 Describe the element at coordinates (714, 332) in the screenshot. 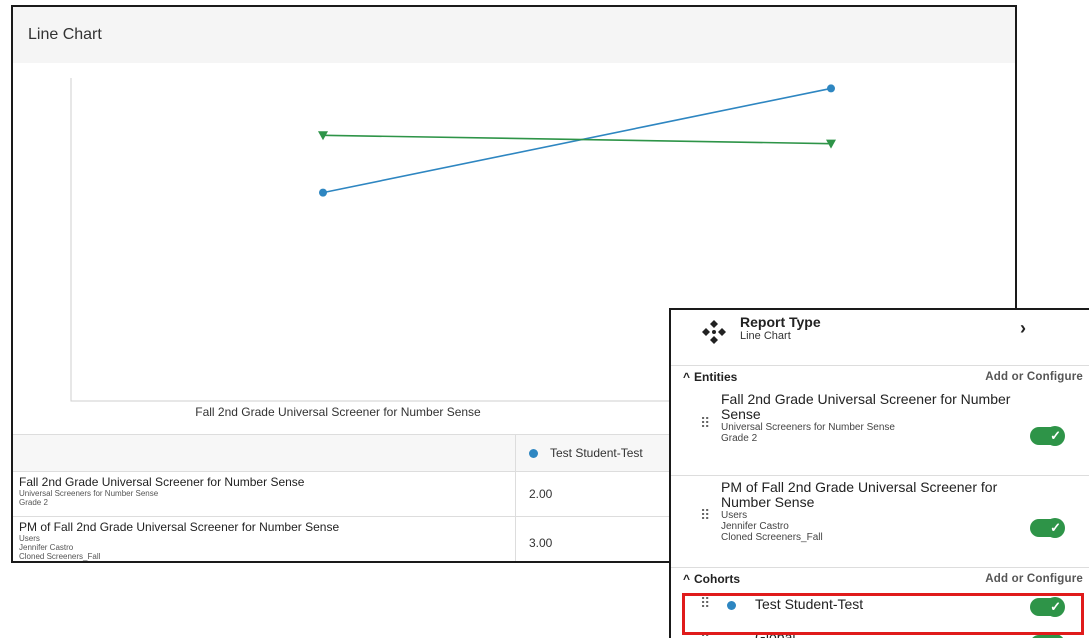

I see `report-type-icon` at that location.